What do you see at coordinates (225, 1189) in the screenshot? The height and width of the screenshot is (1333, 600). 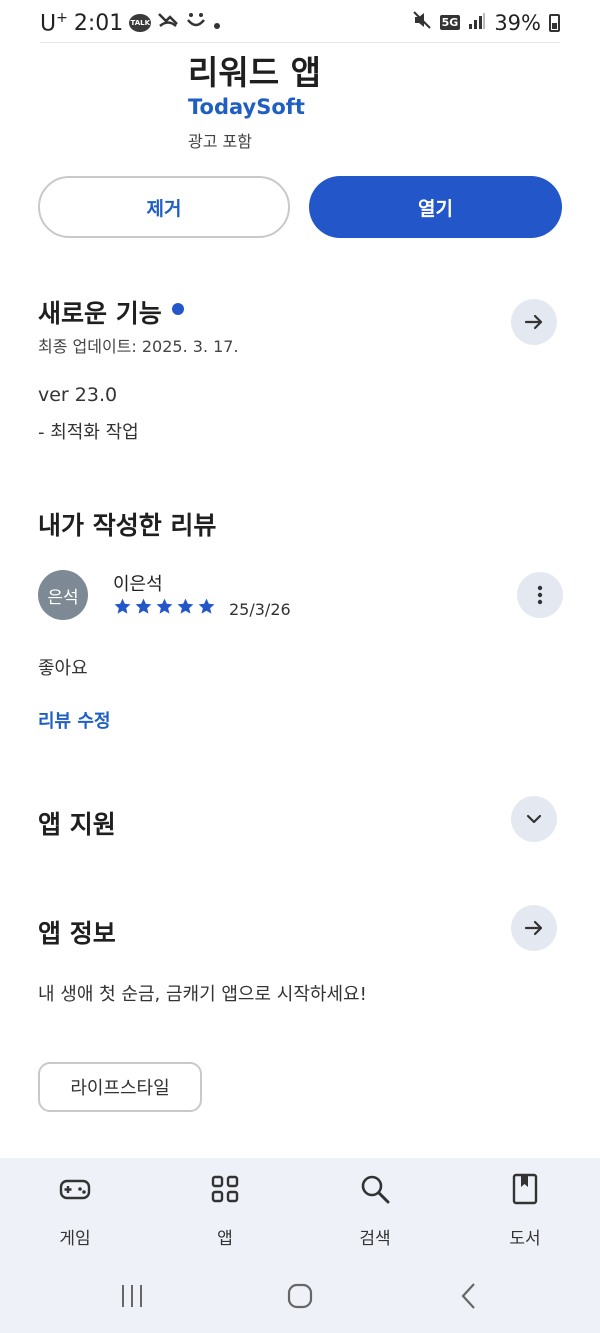 I see `apps-grid-icon` at bounding box center [225, 1189].